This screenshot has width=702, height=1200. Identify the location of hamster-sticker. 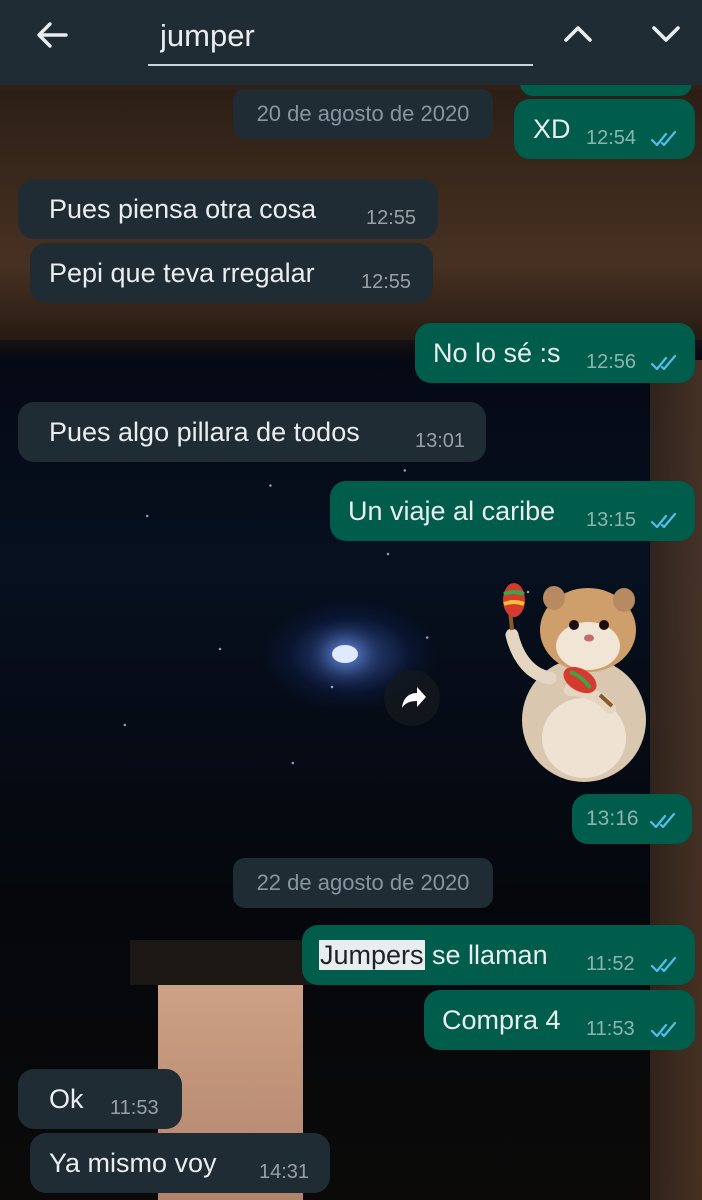
(572, 682).